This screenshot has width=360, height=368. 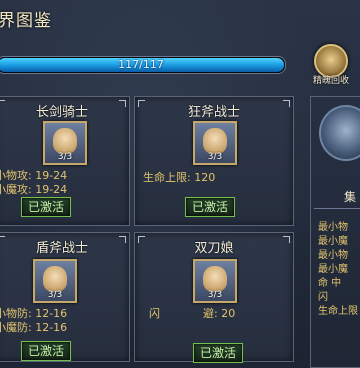 I want to click on set-emblem-icon, so click(x=339, y=133).